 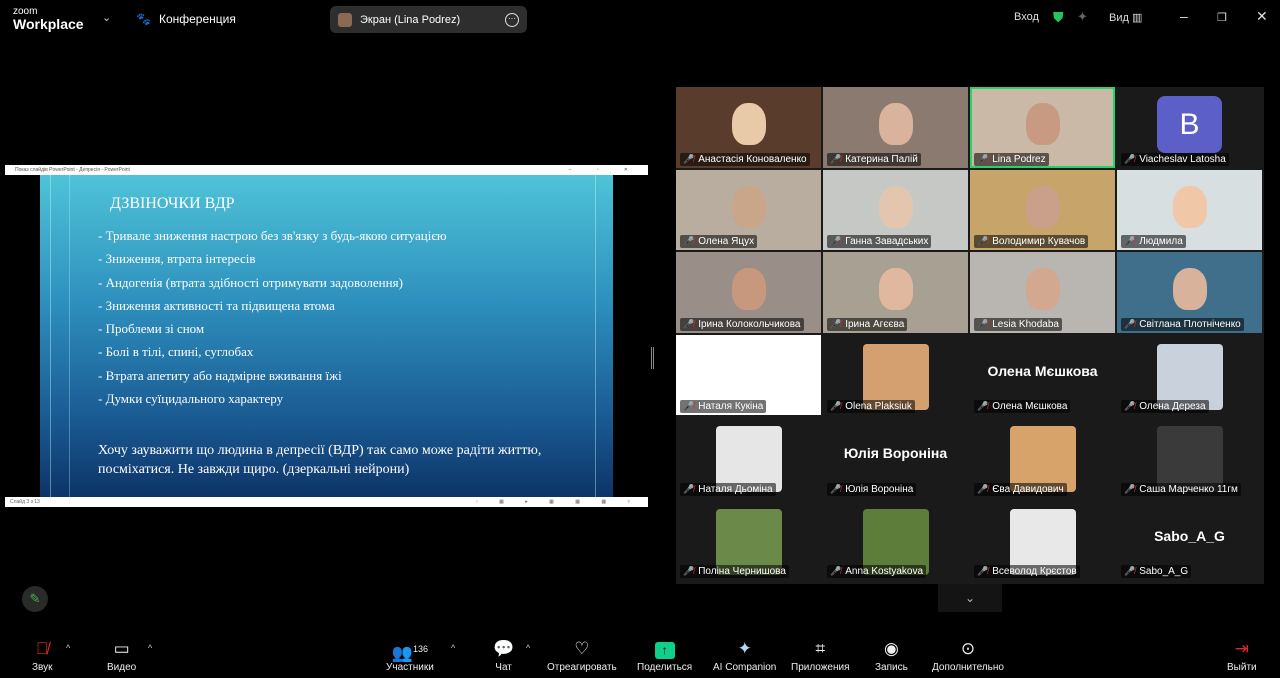 I want to click on participant-name-label: 🎤̸ Поліна Чернишова, so click(x=734, y=571).